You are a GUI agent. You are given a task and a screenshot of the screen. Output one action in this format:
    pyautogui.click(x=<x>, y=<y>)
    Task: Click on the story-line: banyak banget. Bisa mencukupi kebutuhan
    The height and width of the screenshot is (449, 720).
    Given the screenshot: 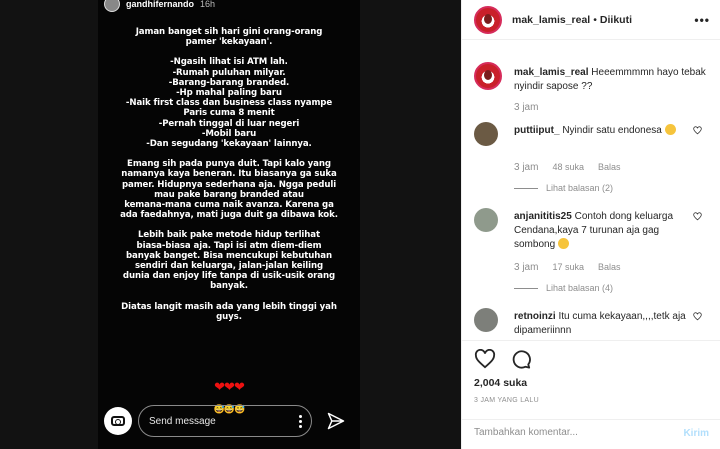 What is the action you would take?
    pyautogui.click(x=229, y=255)
    